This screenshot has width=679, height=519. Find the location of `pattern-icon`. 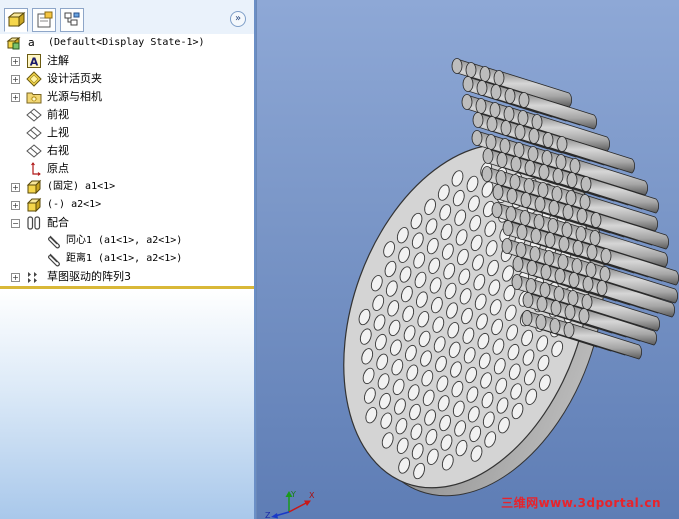

pattern-icon is located at coordinates (32, 277).